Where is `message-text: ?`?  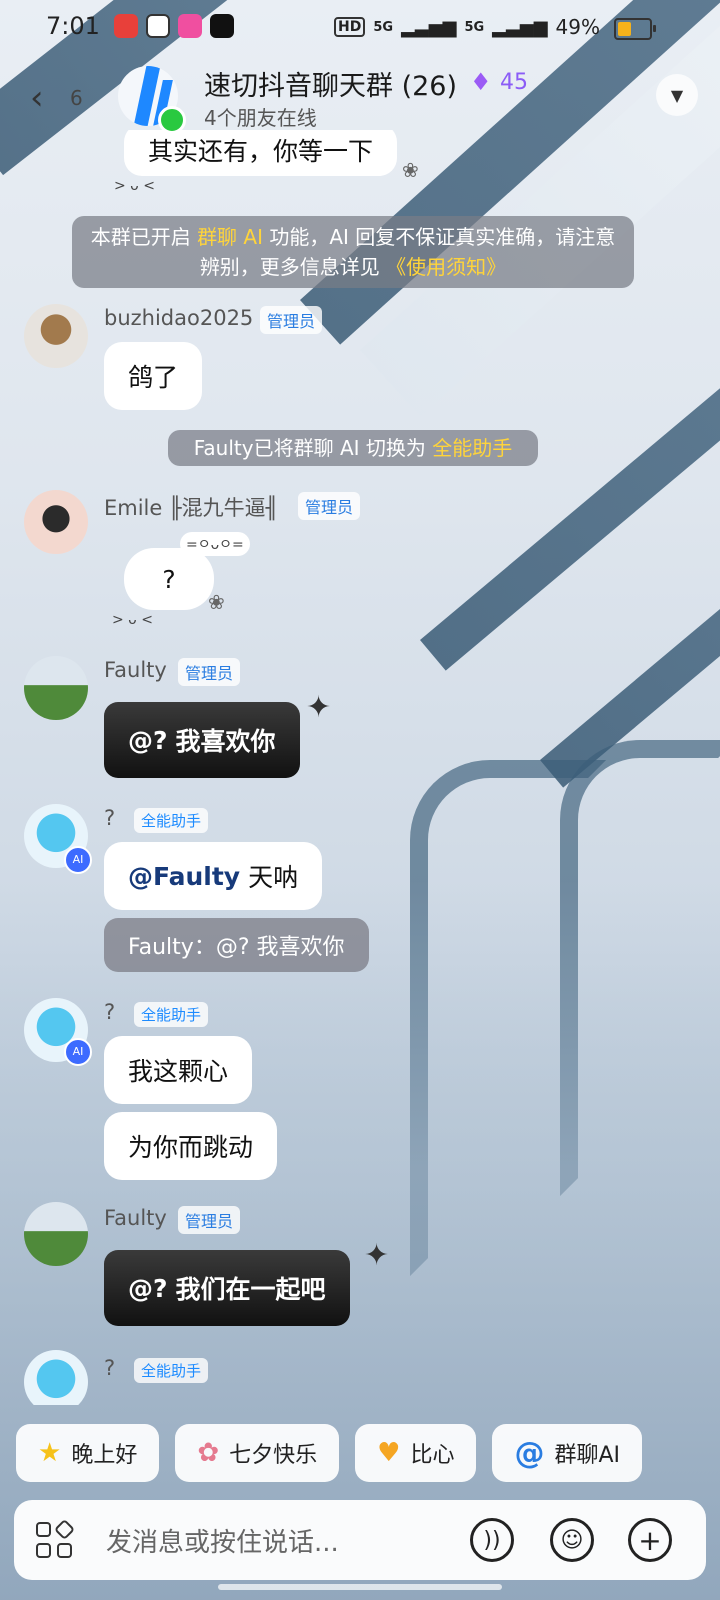
message-text: ? is located at coordinates (169, 579).